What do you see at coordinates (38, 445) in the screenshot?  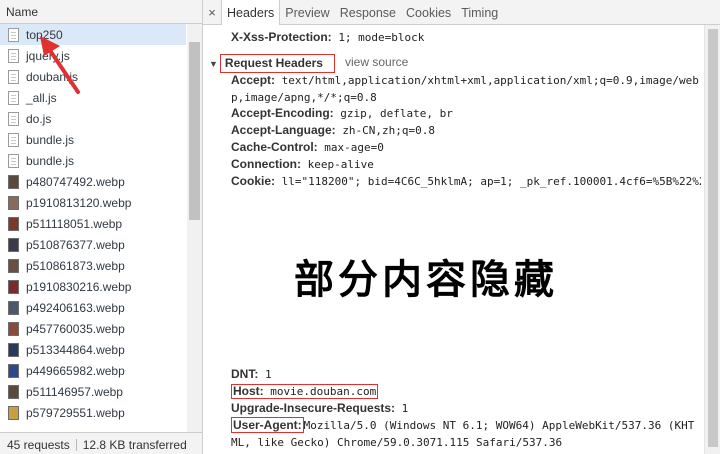 I see `request-count: 45 requests` at bounding box center [38, 445].